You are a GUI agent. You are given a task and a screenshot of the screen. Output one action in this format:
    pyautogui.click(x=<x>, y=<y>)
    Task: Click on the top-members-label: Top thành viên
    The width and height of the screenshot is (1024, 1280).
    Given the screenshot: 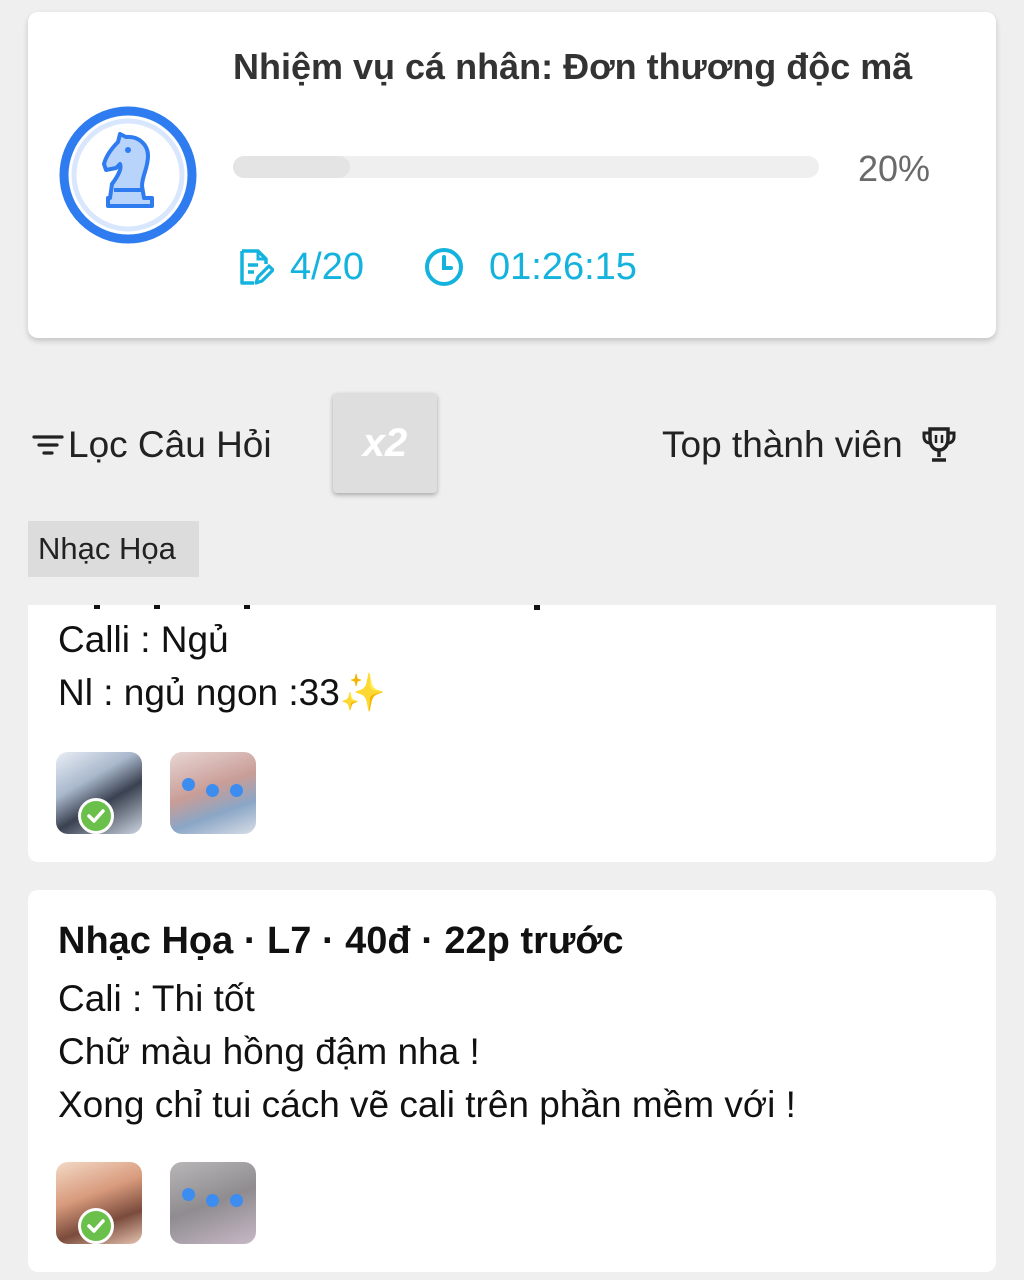 What is the action you would take?
    pyautogui.click(x=782, y=444)
    